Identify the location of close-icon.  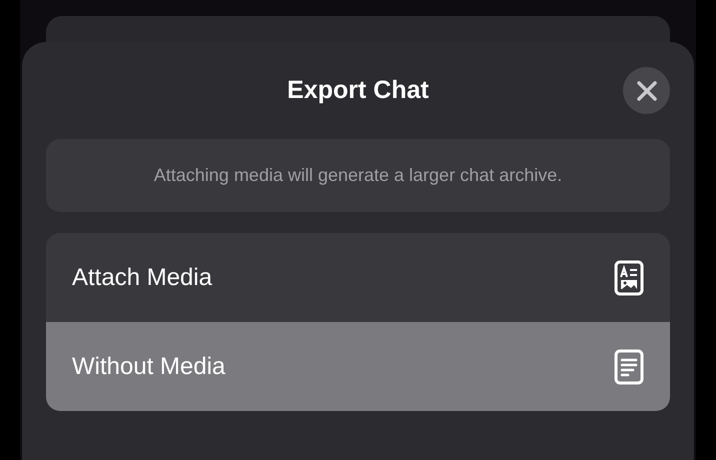
(646, 90).